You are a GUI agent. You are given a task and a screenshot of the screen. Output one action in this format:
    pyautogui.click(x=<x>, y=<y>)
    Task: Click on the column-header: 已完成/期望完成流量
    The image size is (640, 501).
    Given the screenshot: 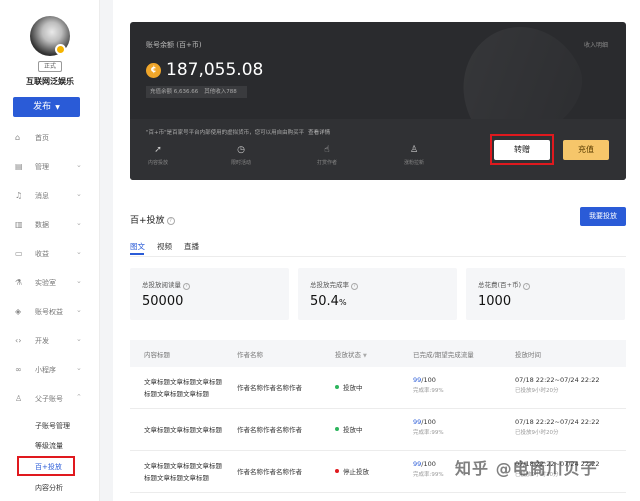 What is the action you would take?
    pyautogui.click(x=443, y=355)
    